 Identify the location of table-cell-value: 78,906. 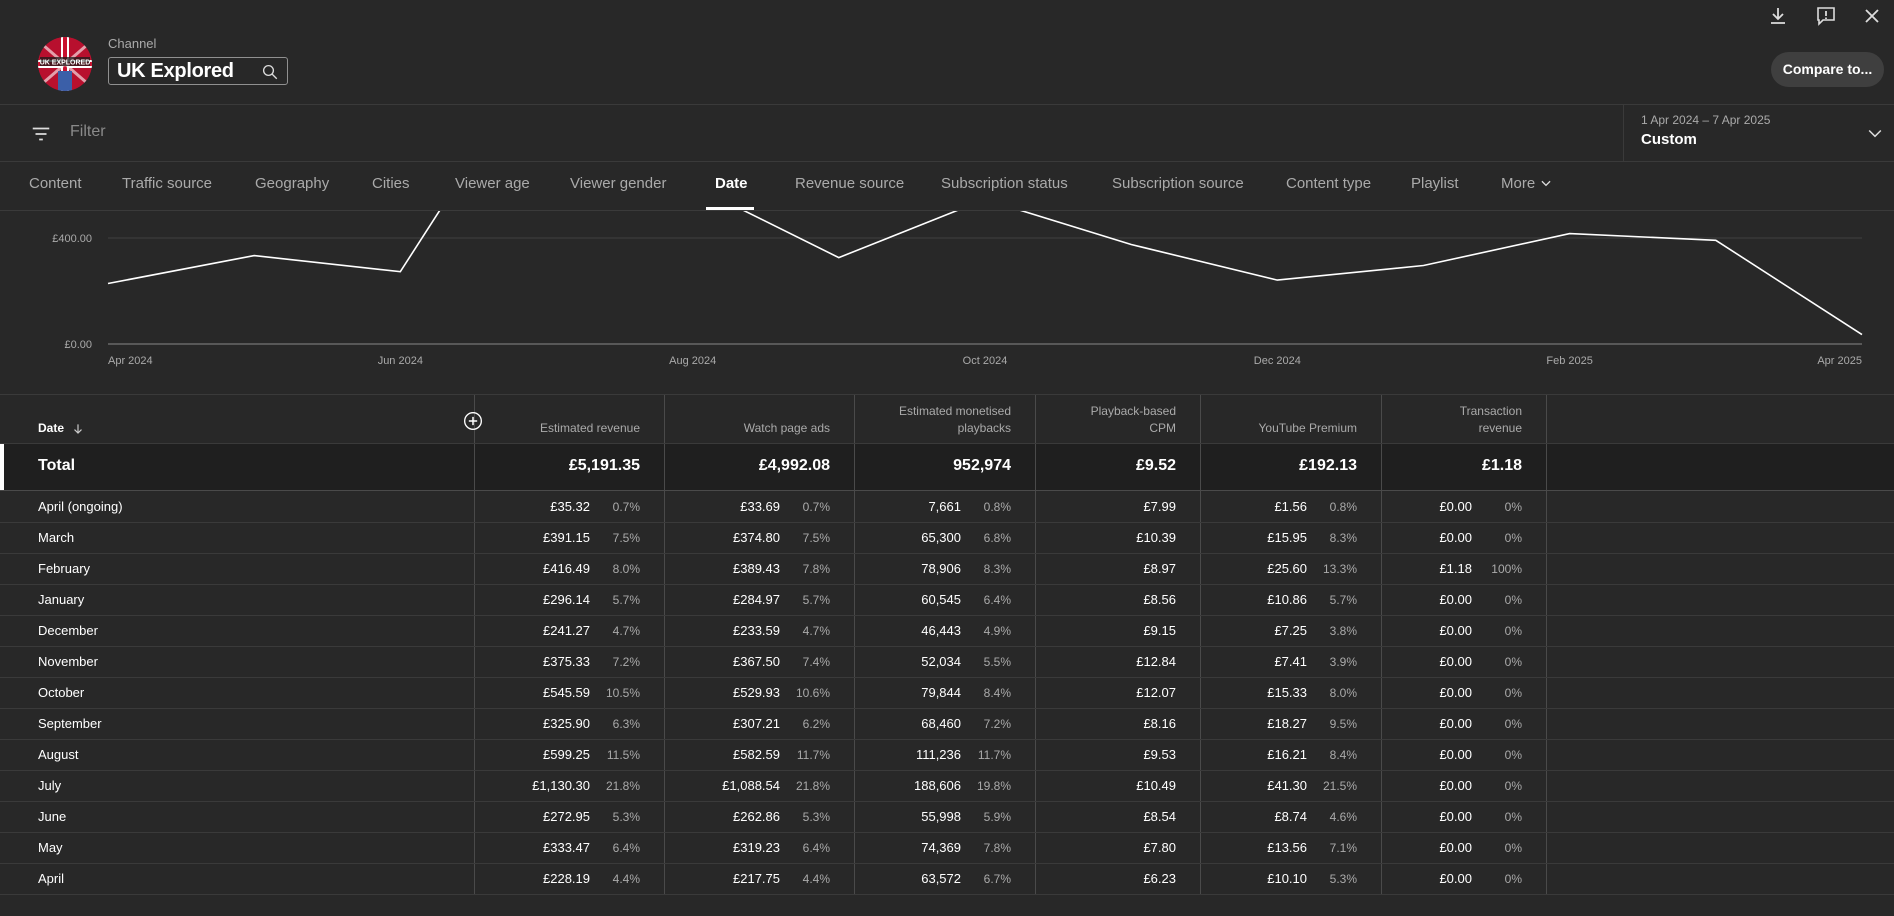
(941, 568).